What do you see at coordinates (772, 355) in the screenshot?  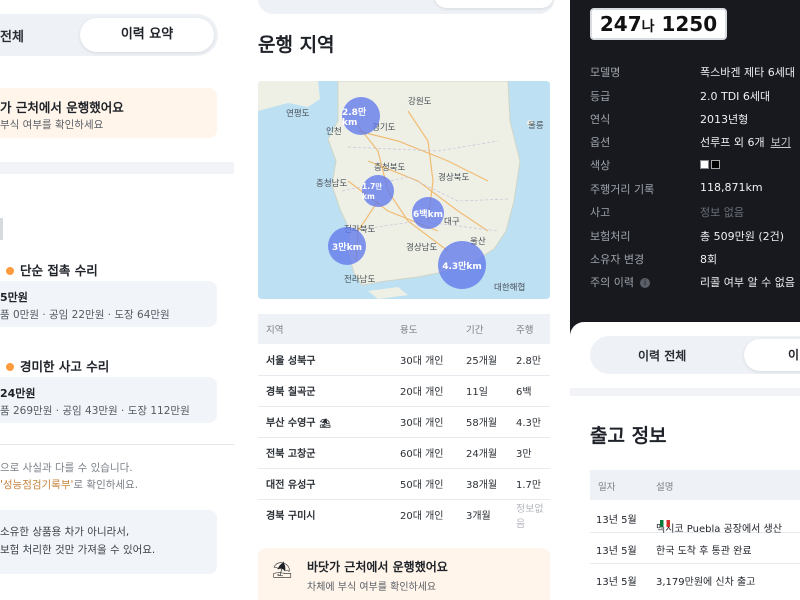 I see `tab-other: 이` at bounding box center [772, 355].